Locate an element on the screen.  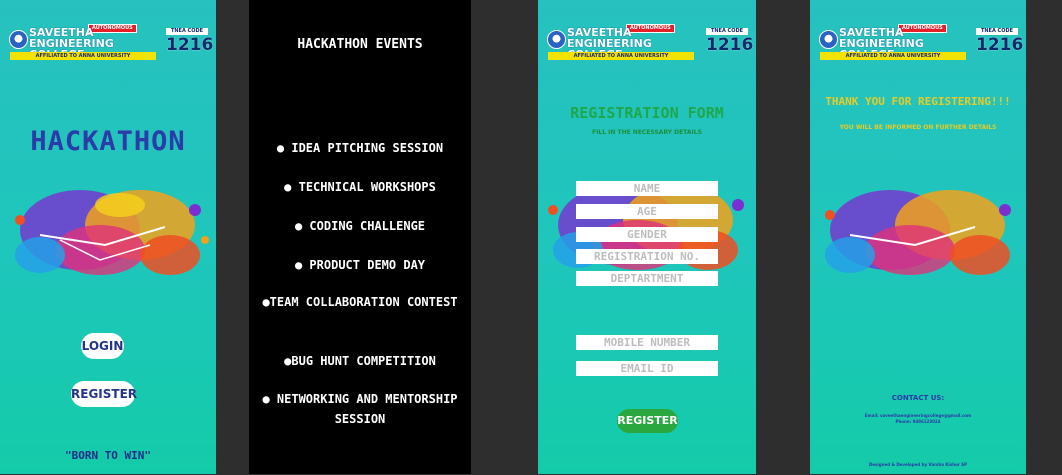
mobile-number-field: MOBILE NUMBER is located at coordinates (647, 342).